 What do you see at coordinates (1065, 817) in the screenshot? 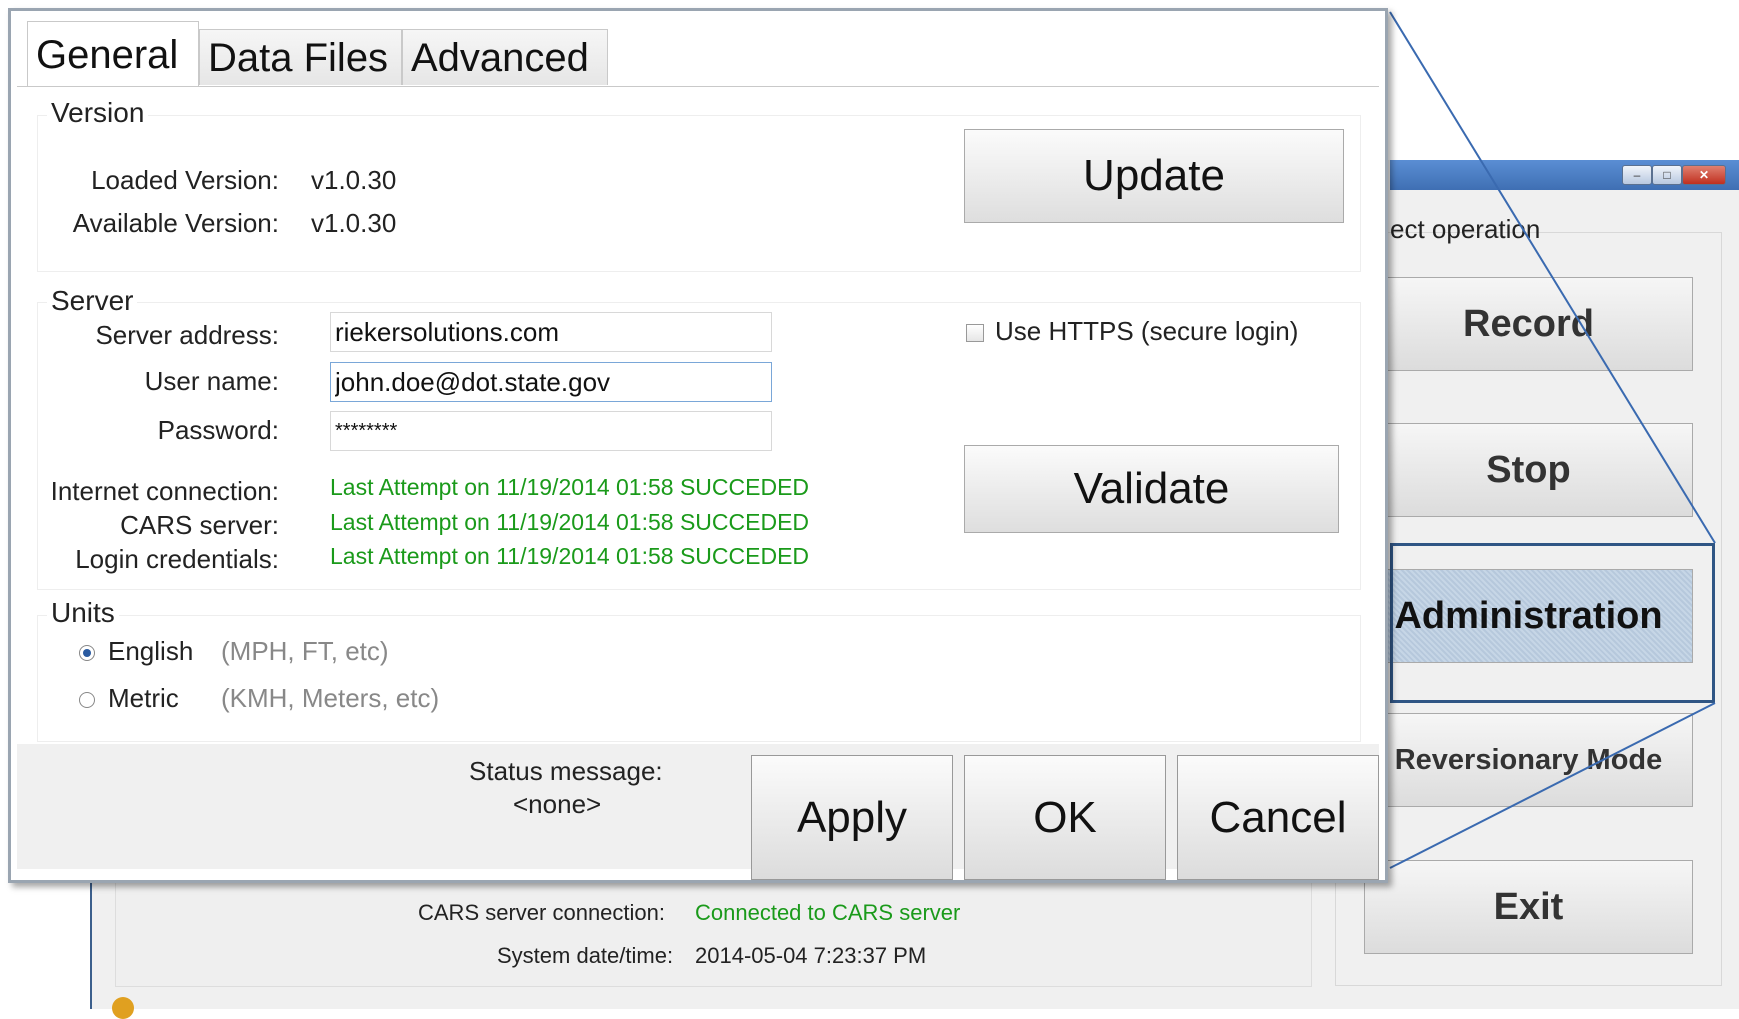
I see `ok-button: OK` at bounding box center [1065, 817].